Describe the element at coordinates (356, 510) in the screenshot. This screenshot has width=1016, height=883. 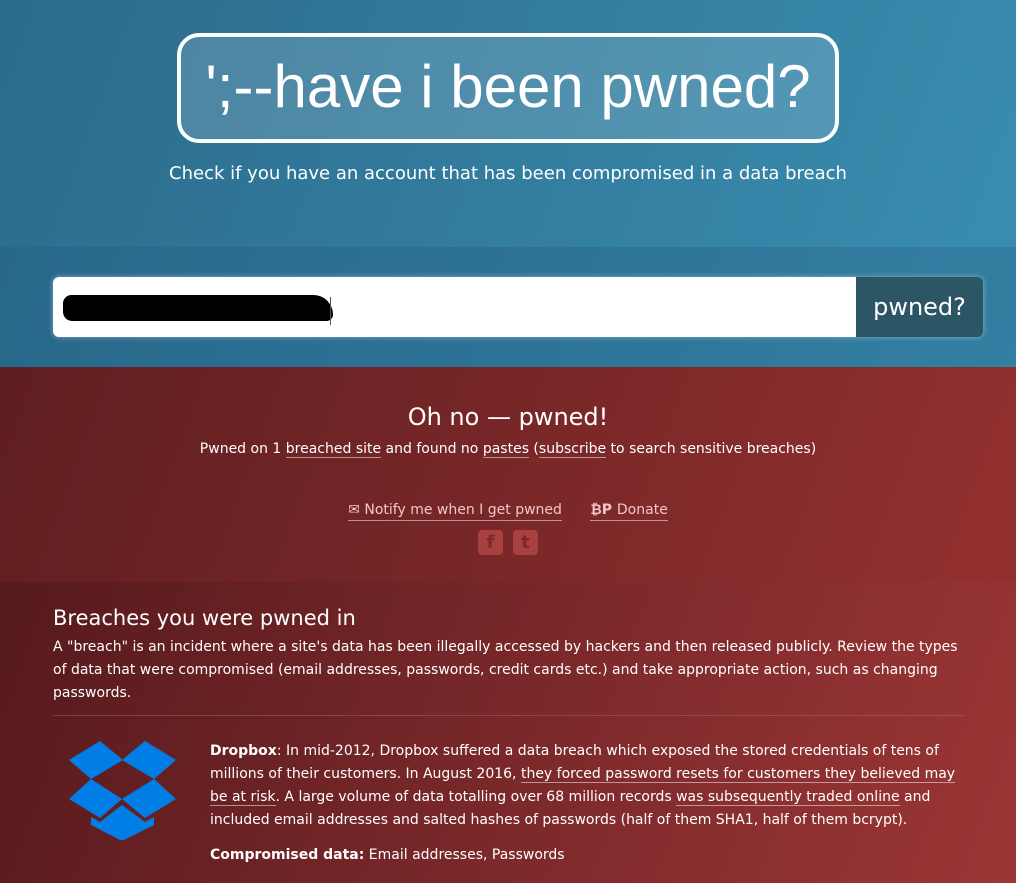
I see `envelope-icon: ✉` at that location.